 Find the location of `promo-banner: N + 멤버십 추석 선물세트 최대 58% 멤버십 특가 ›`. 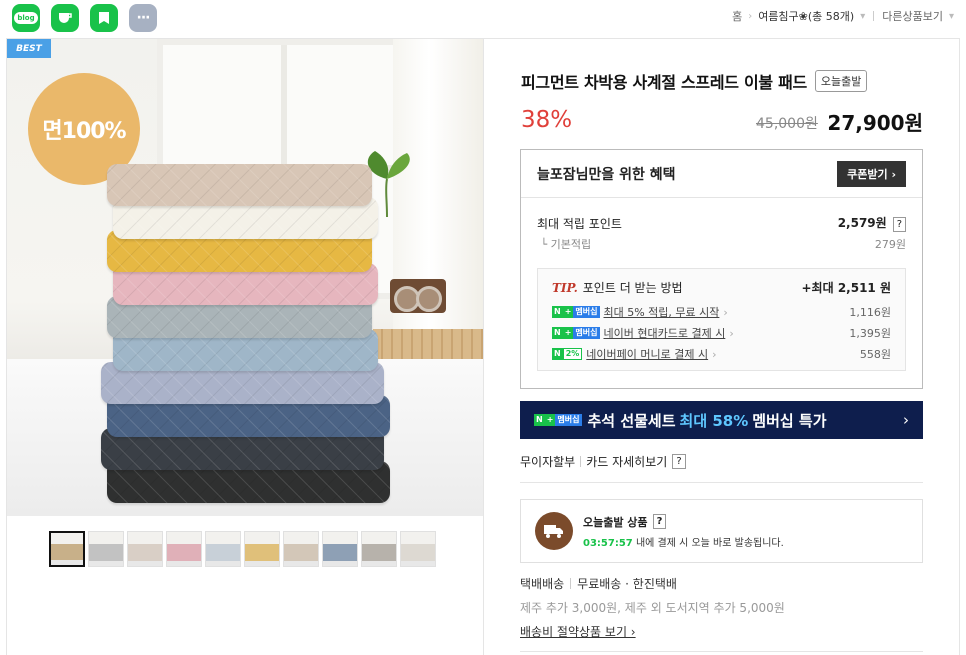

promo-banner: N + 멤버십 추석 선물세트 최대 58% 멤버십 특가 › is located at coordinates (721, 420).